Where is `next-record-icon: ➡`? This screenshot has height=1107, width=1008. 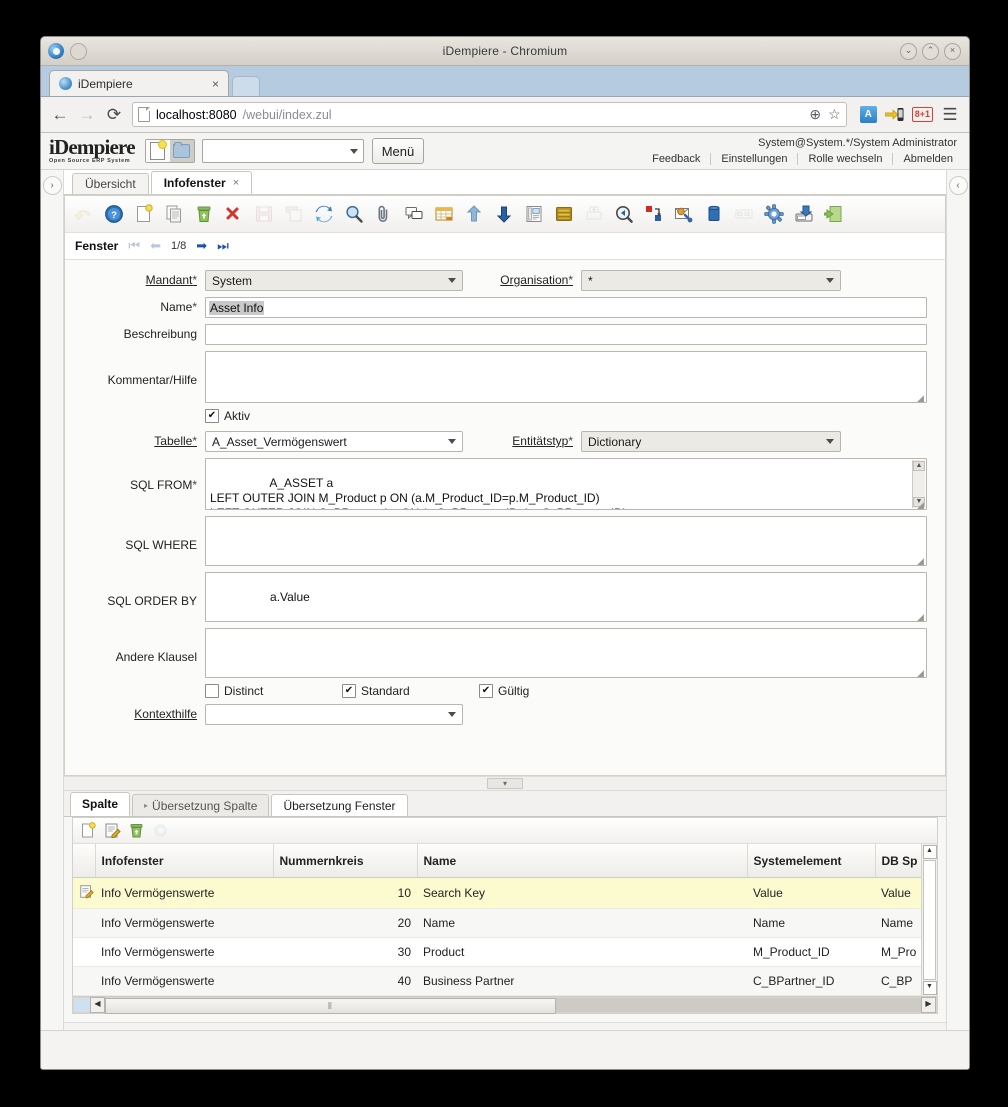
next-record-icon: ➡ is located at coordinates (201, 246).